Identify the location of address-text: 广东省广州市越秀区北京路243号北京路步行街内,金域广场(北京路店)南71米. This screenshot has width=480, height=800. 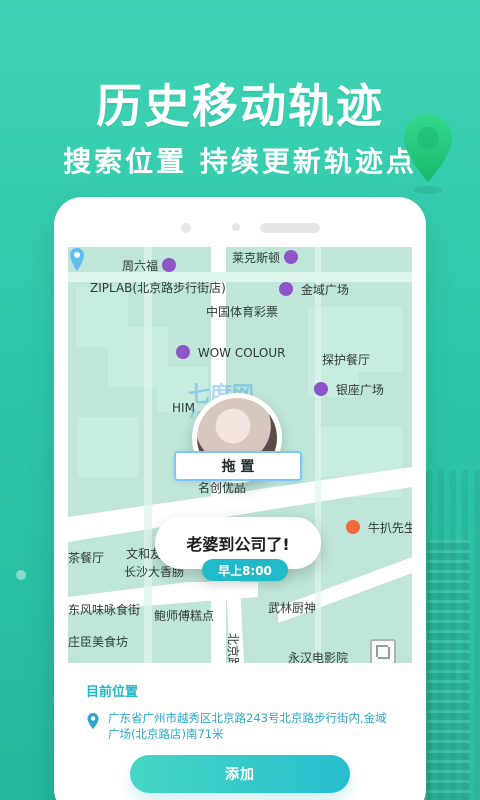
(247, 726).